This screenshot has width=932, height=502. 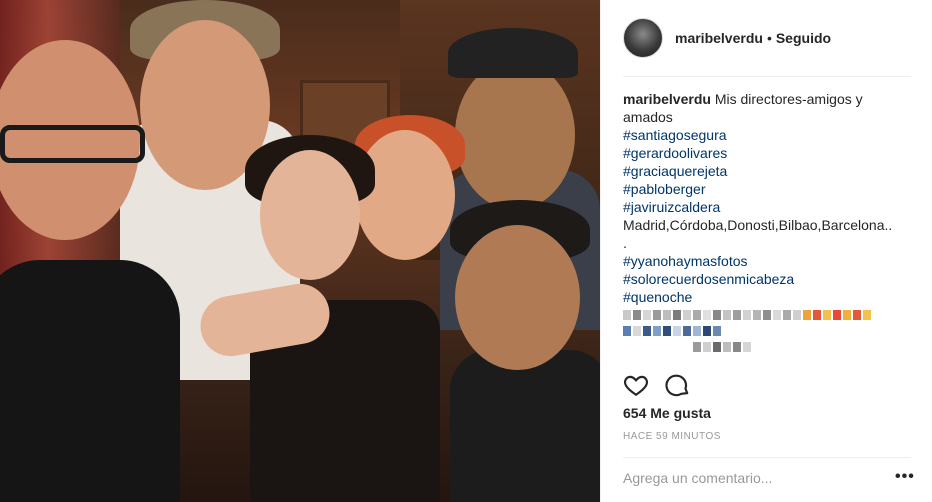 I want to click on hashtag-link: #graciaquerejeta, so click(x=769, y=171).